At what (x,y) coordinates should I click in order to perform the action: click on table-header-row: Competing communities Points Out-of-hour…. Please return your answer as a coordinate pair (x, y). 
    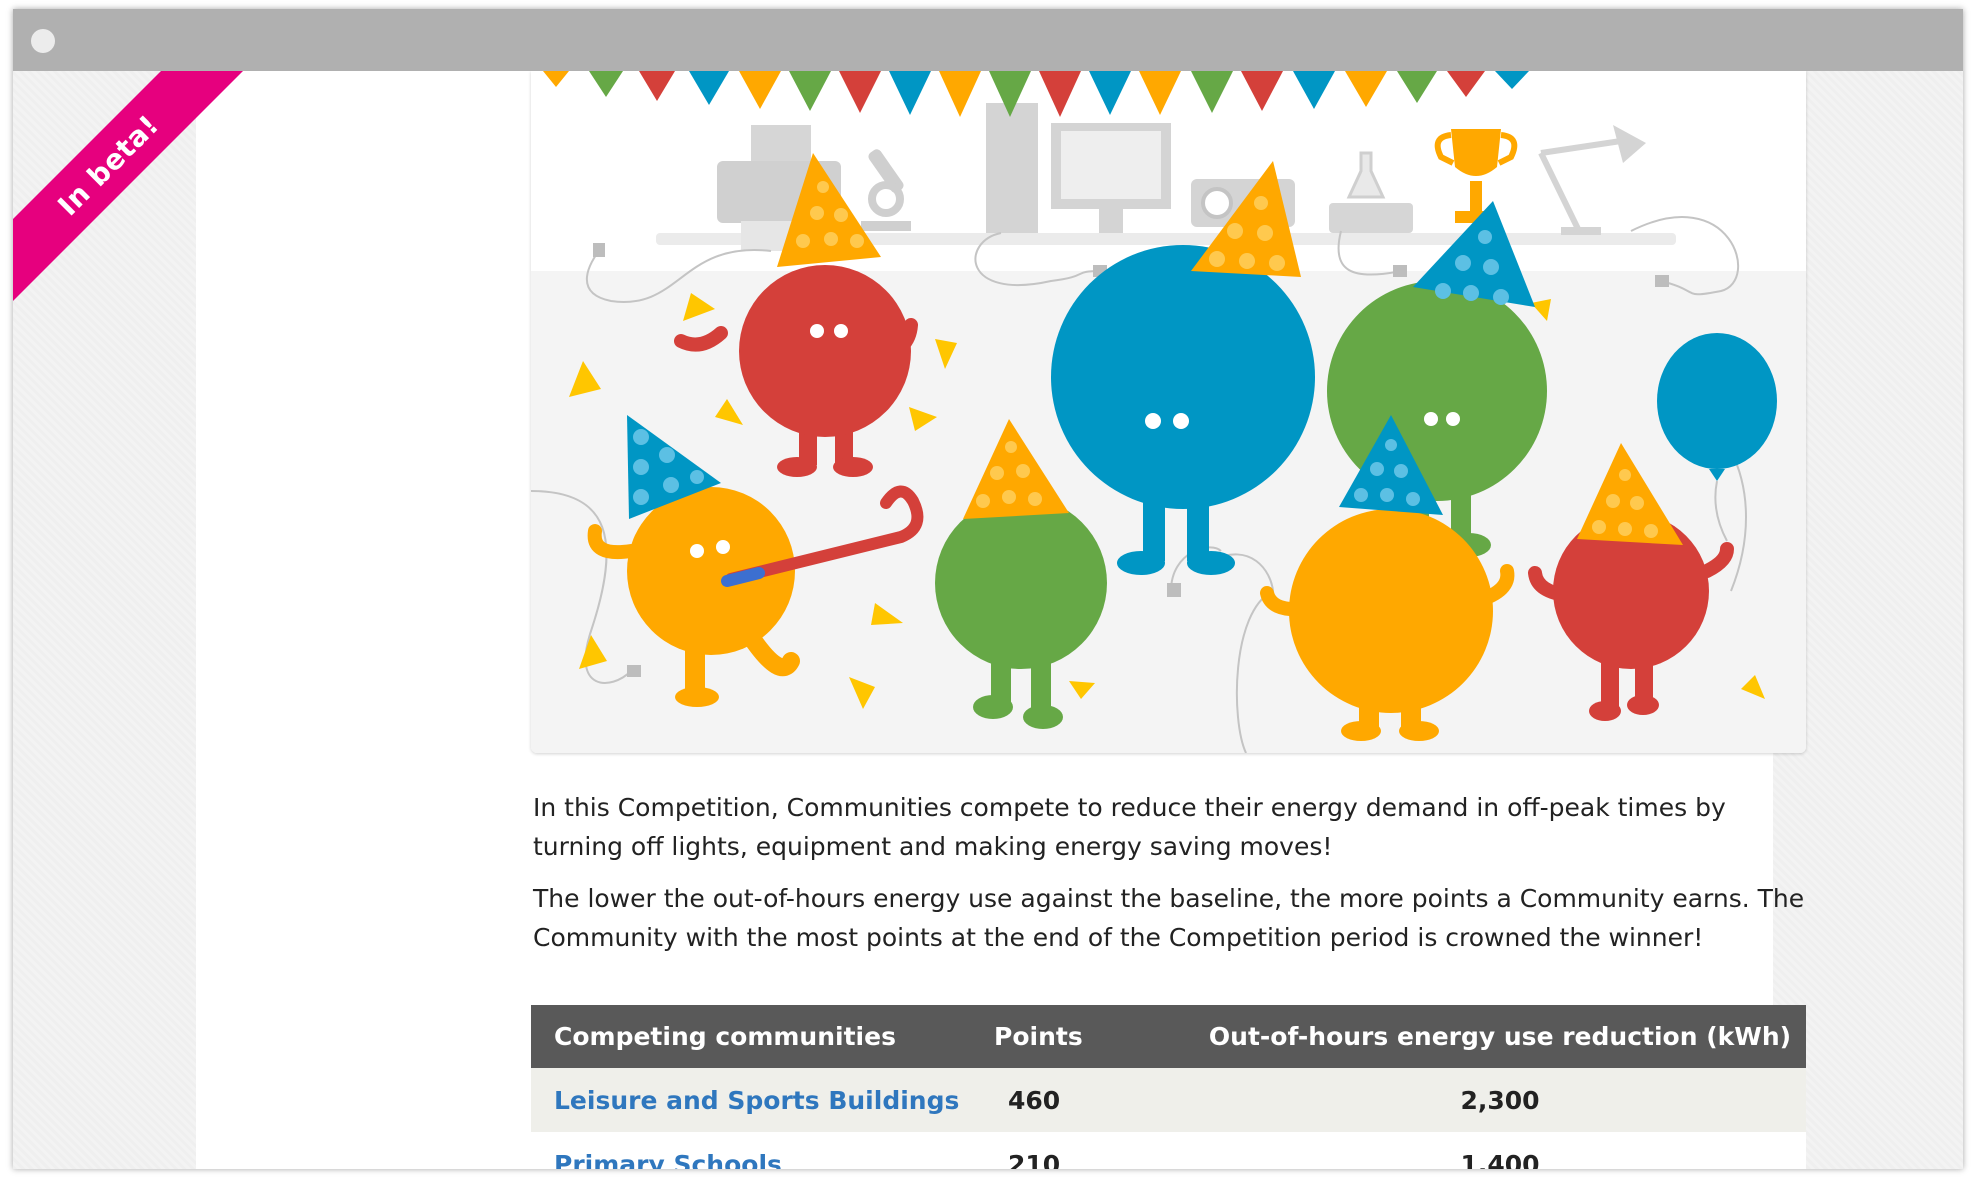
    Looking at the image, I should click on (1168, 1036).